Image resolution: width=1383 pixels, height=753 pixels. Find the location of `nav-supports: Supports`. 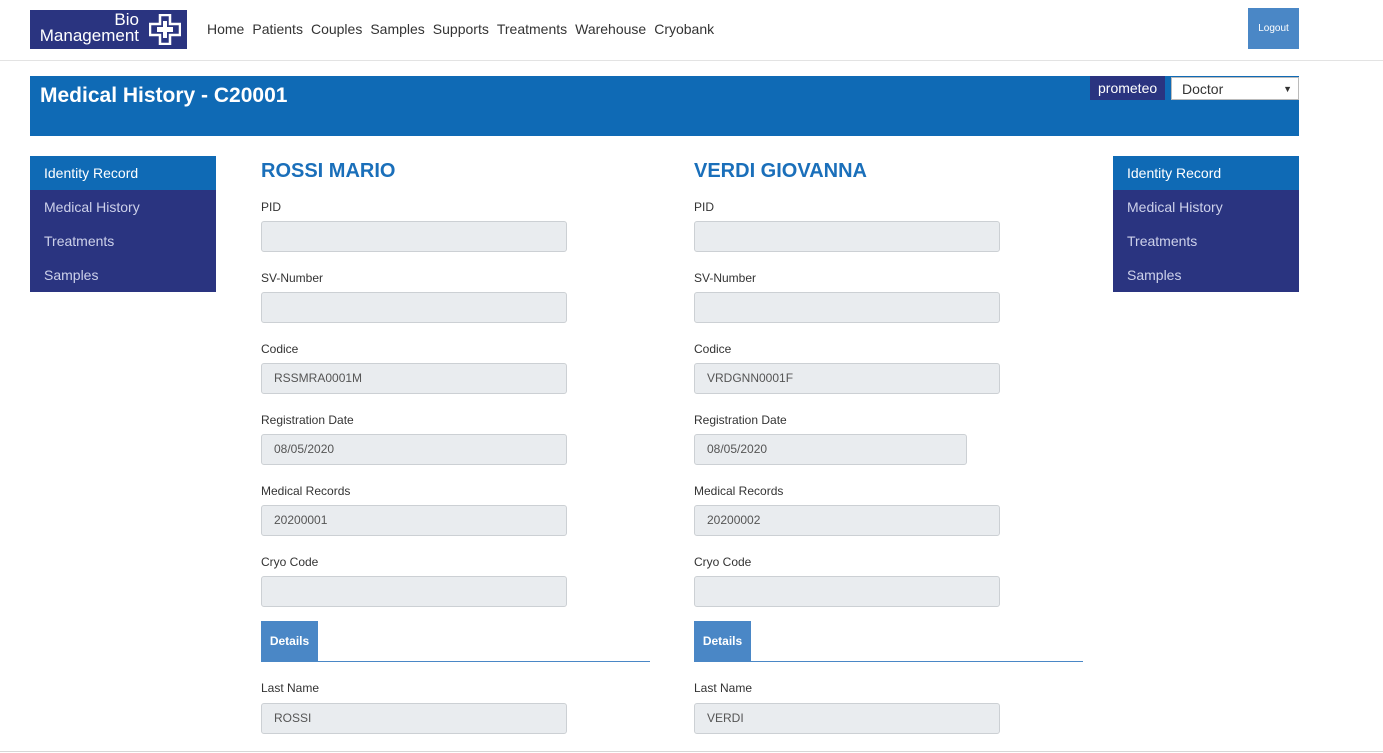

nav-supports: Supports is located at coordinates (461, 29).